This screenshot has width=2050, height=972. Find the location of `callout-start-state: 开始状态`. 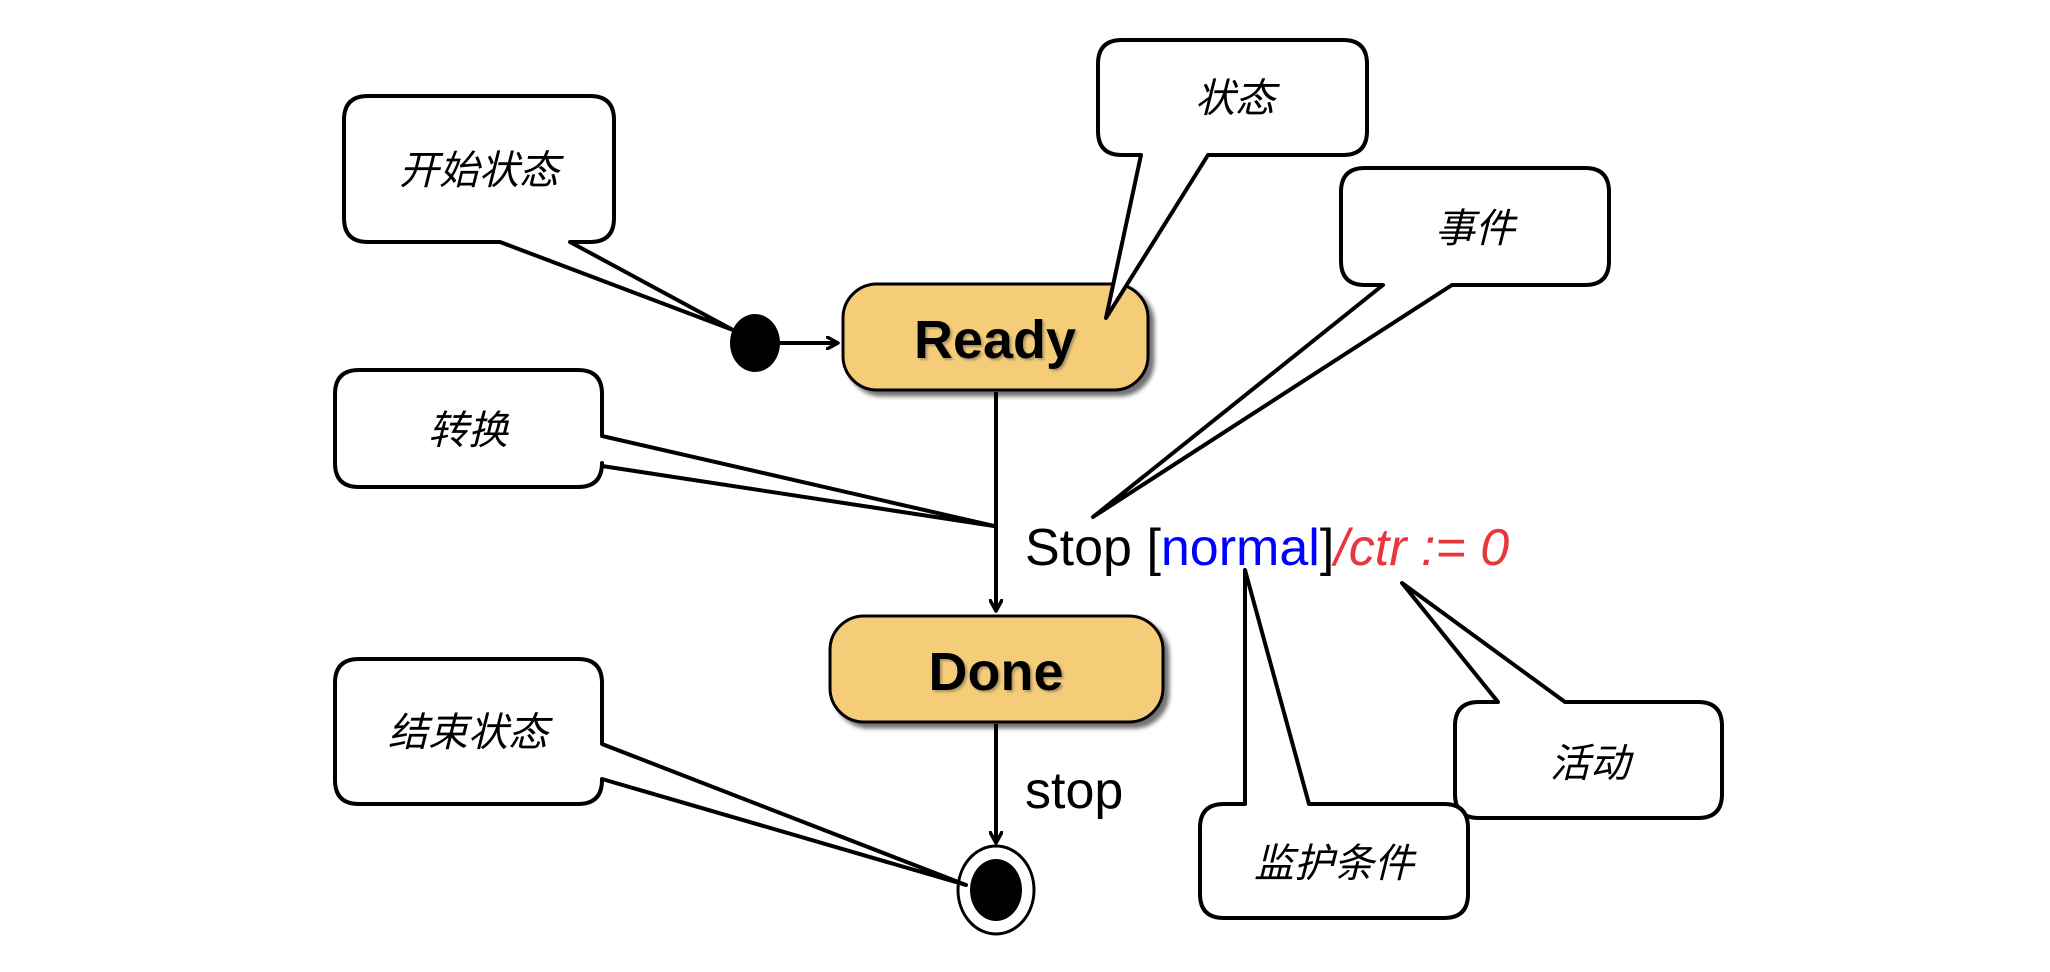

callout-start-state: 开始状态 is located at coordinates (538, 213).